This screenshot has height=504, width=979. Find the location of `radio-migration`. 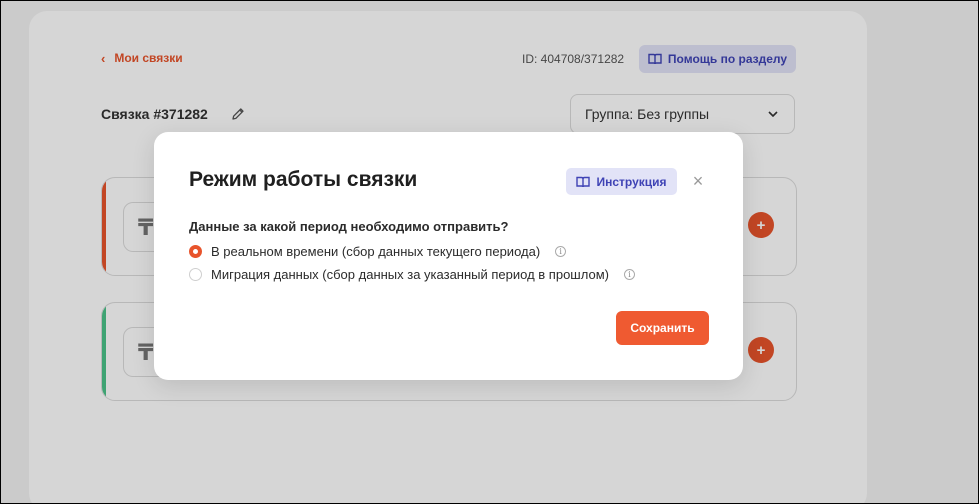

radio-migration is located at coordinates (195, 274).